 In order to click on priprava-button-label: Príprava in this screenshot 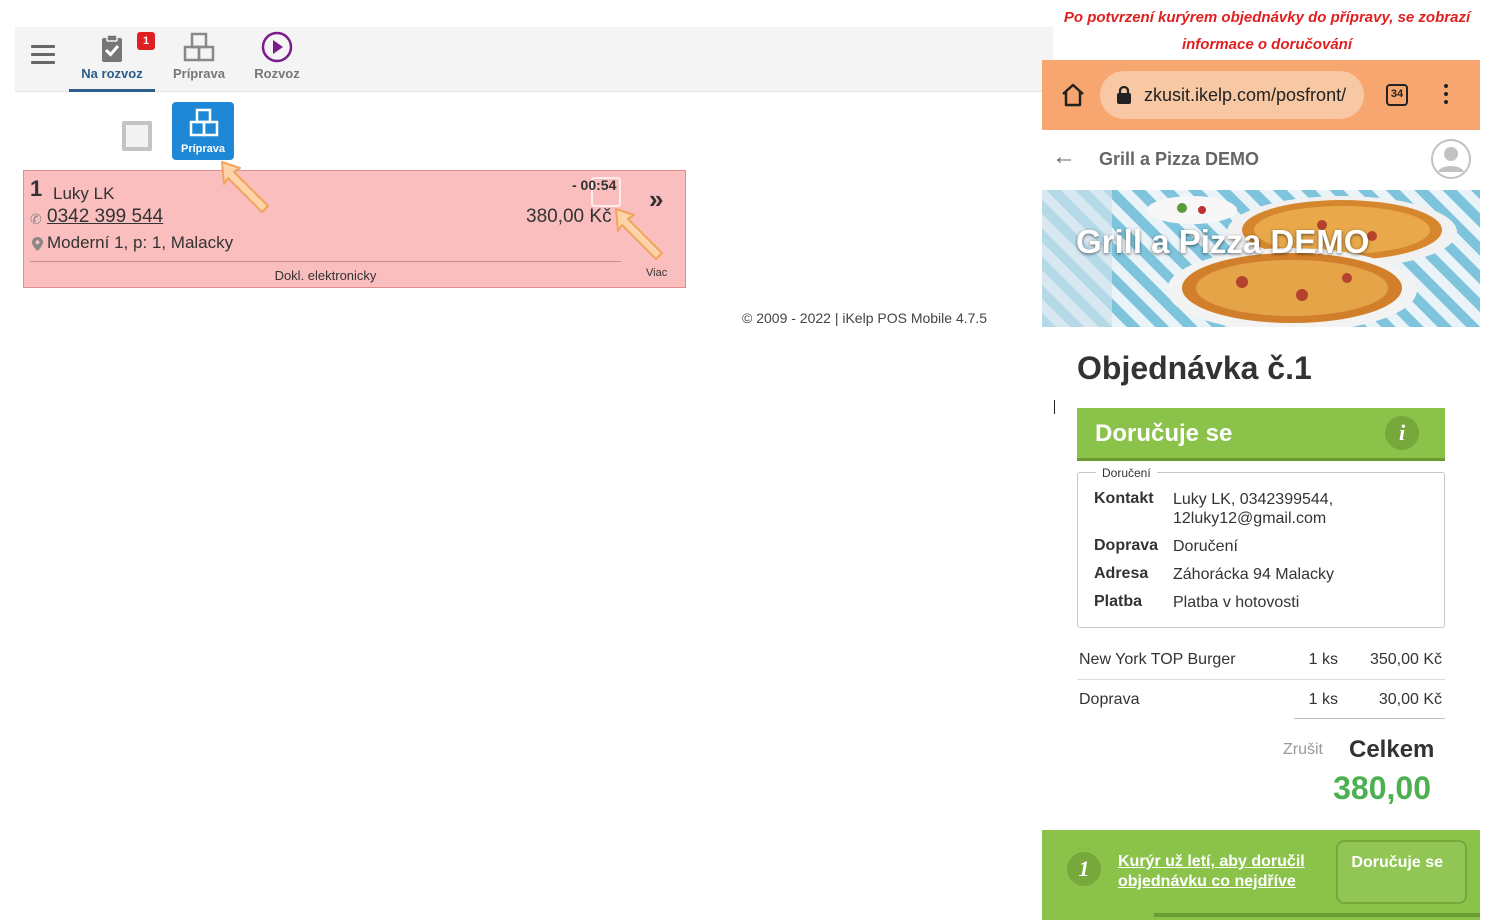, I will do `click(203, 149)`.